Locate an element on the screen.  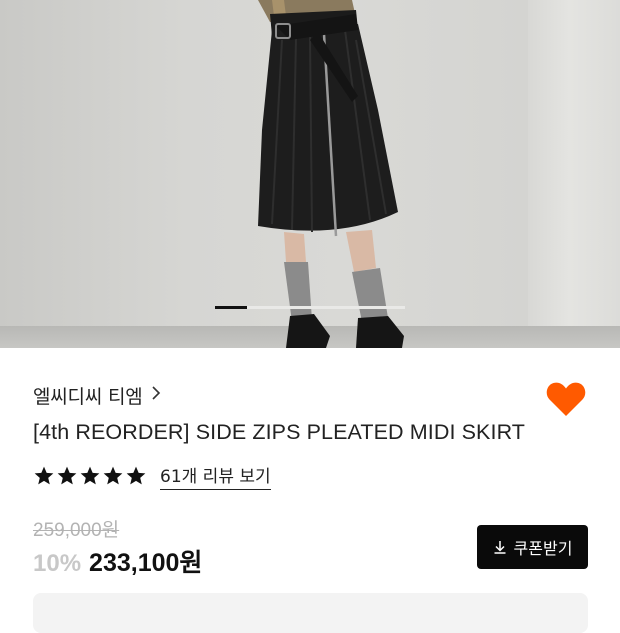
carousel-indicator-active is located at coordinates (231, 307).